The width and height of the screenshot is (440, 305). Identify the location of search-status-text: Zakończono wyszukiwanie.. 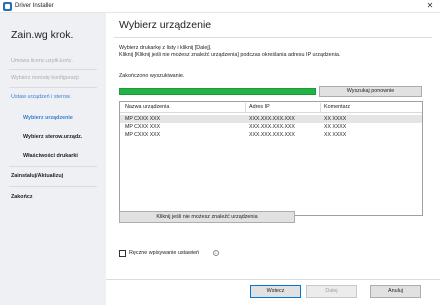
(152, 76).